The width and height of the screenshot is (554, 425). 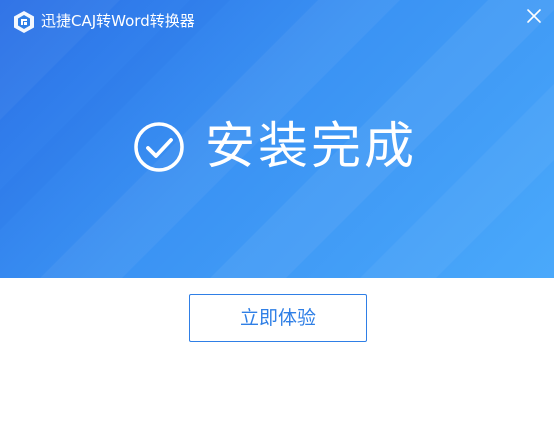 I want to click on window-title: 迅捷CAJ转Word转换器, so click(x=118, y=21).